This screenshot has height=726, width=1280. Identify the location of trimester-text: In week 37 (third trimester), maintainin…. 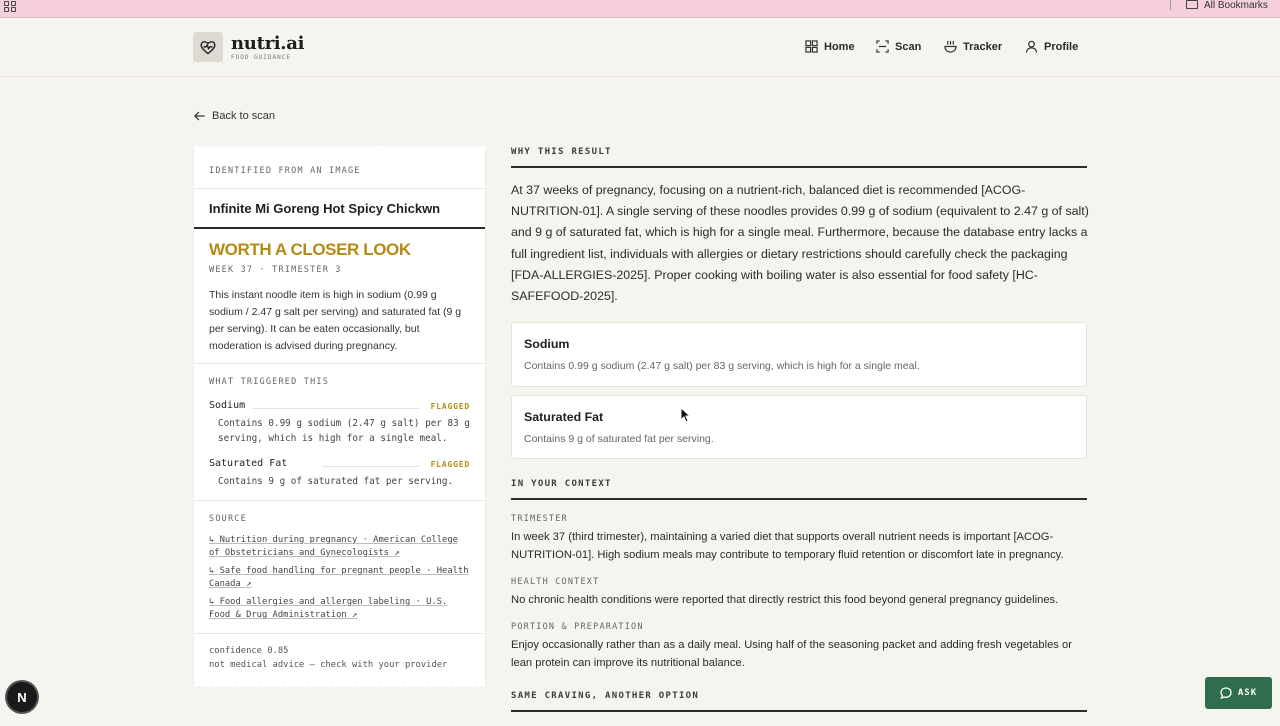
(787, 546).